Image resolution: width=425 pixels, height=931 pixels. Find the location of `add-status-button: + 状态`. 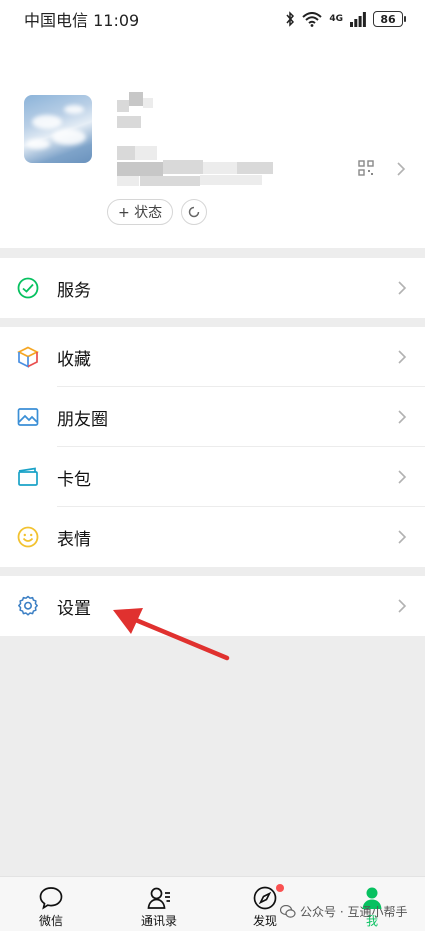

add-status-button: + 状态 is located at coordinates (140, 212).